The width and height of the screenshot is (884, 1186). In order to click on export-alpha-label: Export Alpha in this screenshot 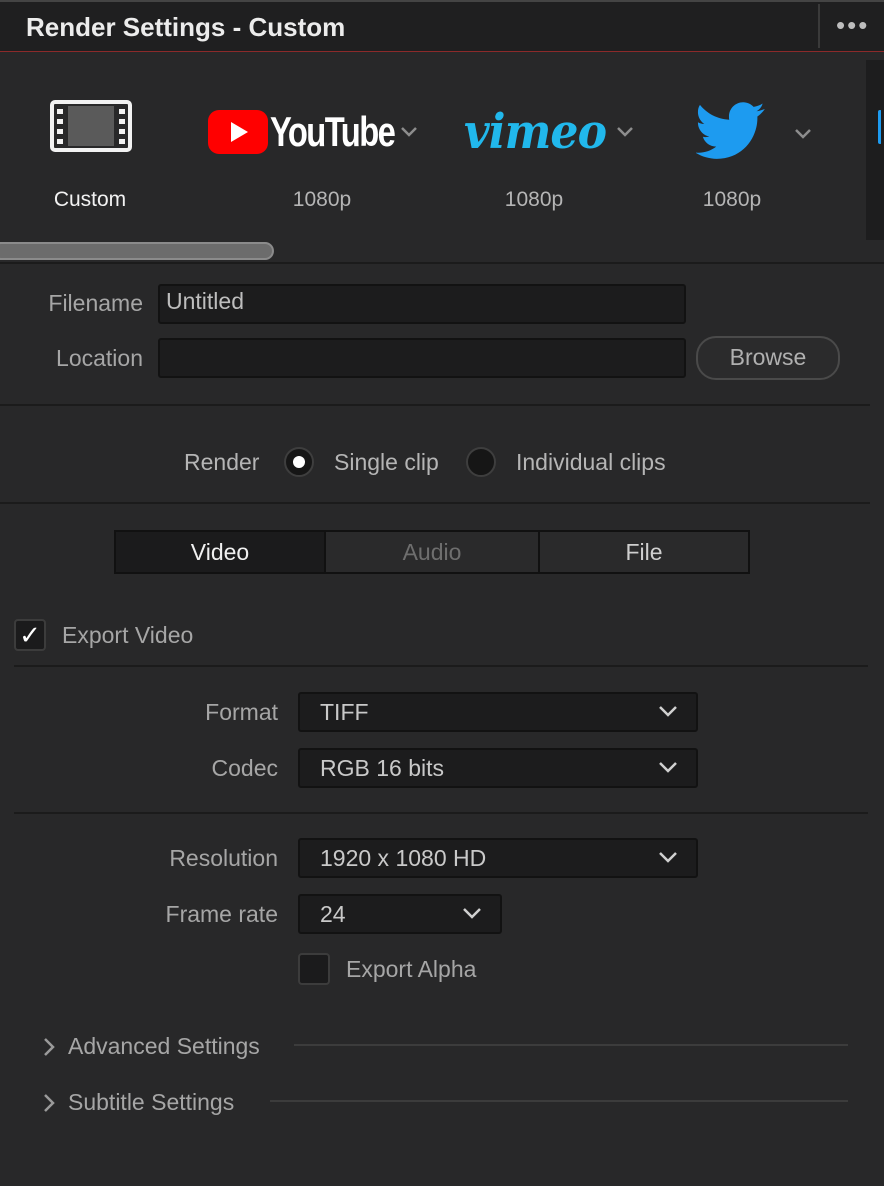, I will do `click(411, 969)`.